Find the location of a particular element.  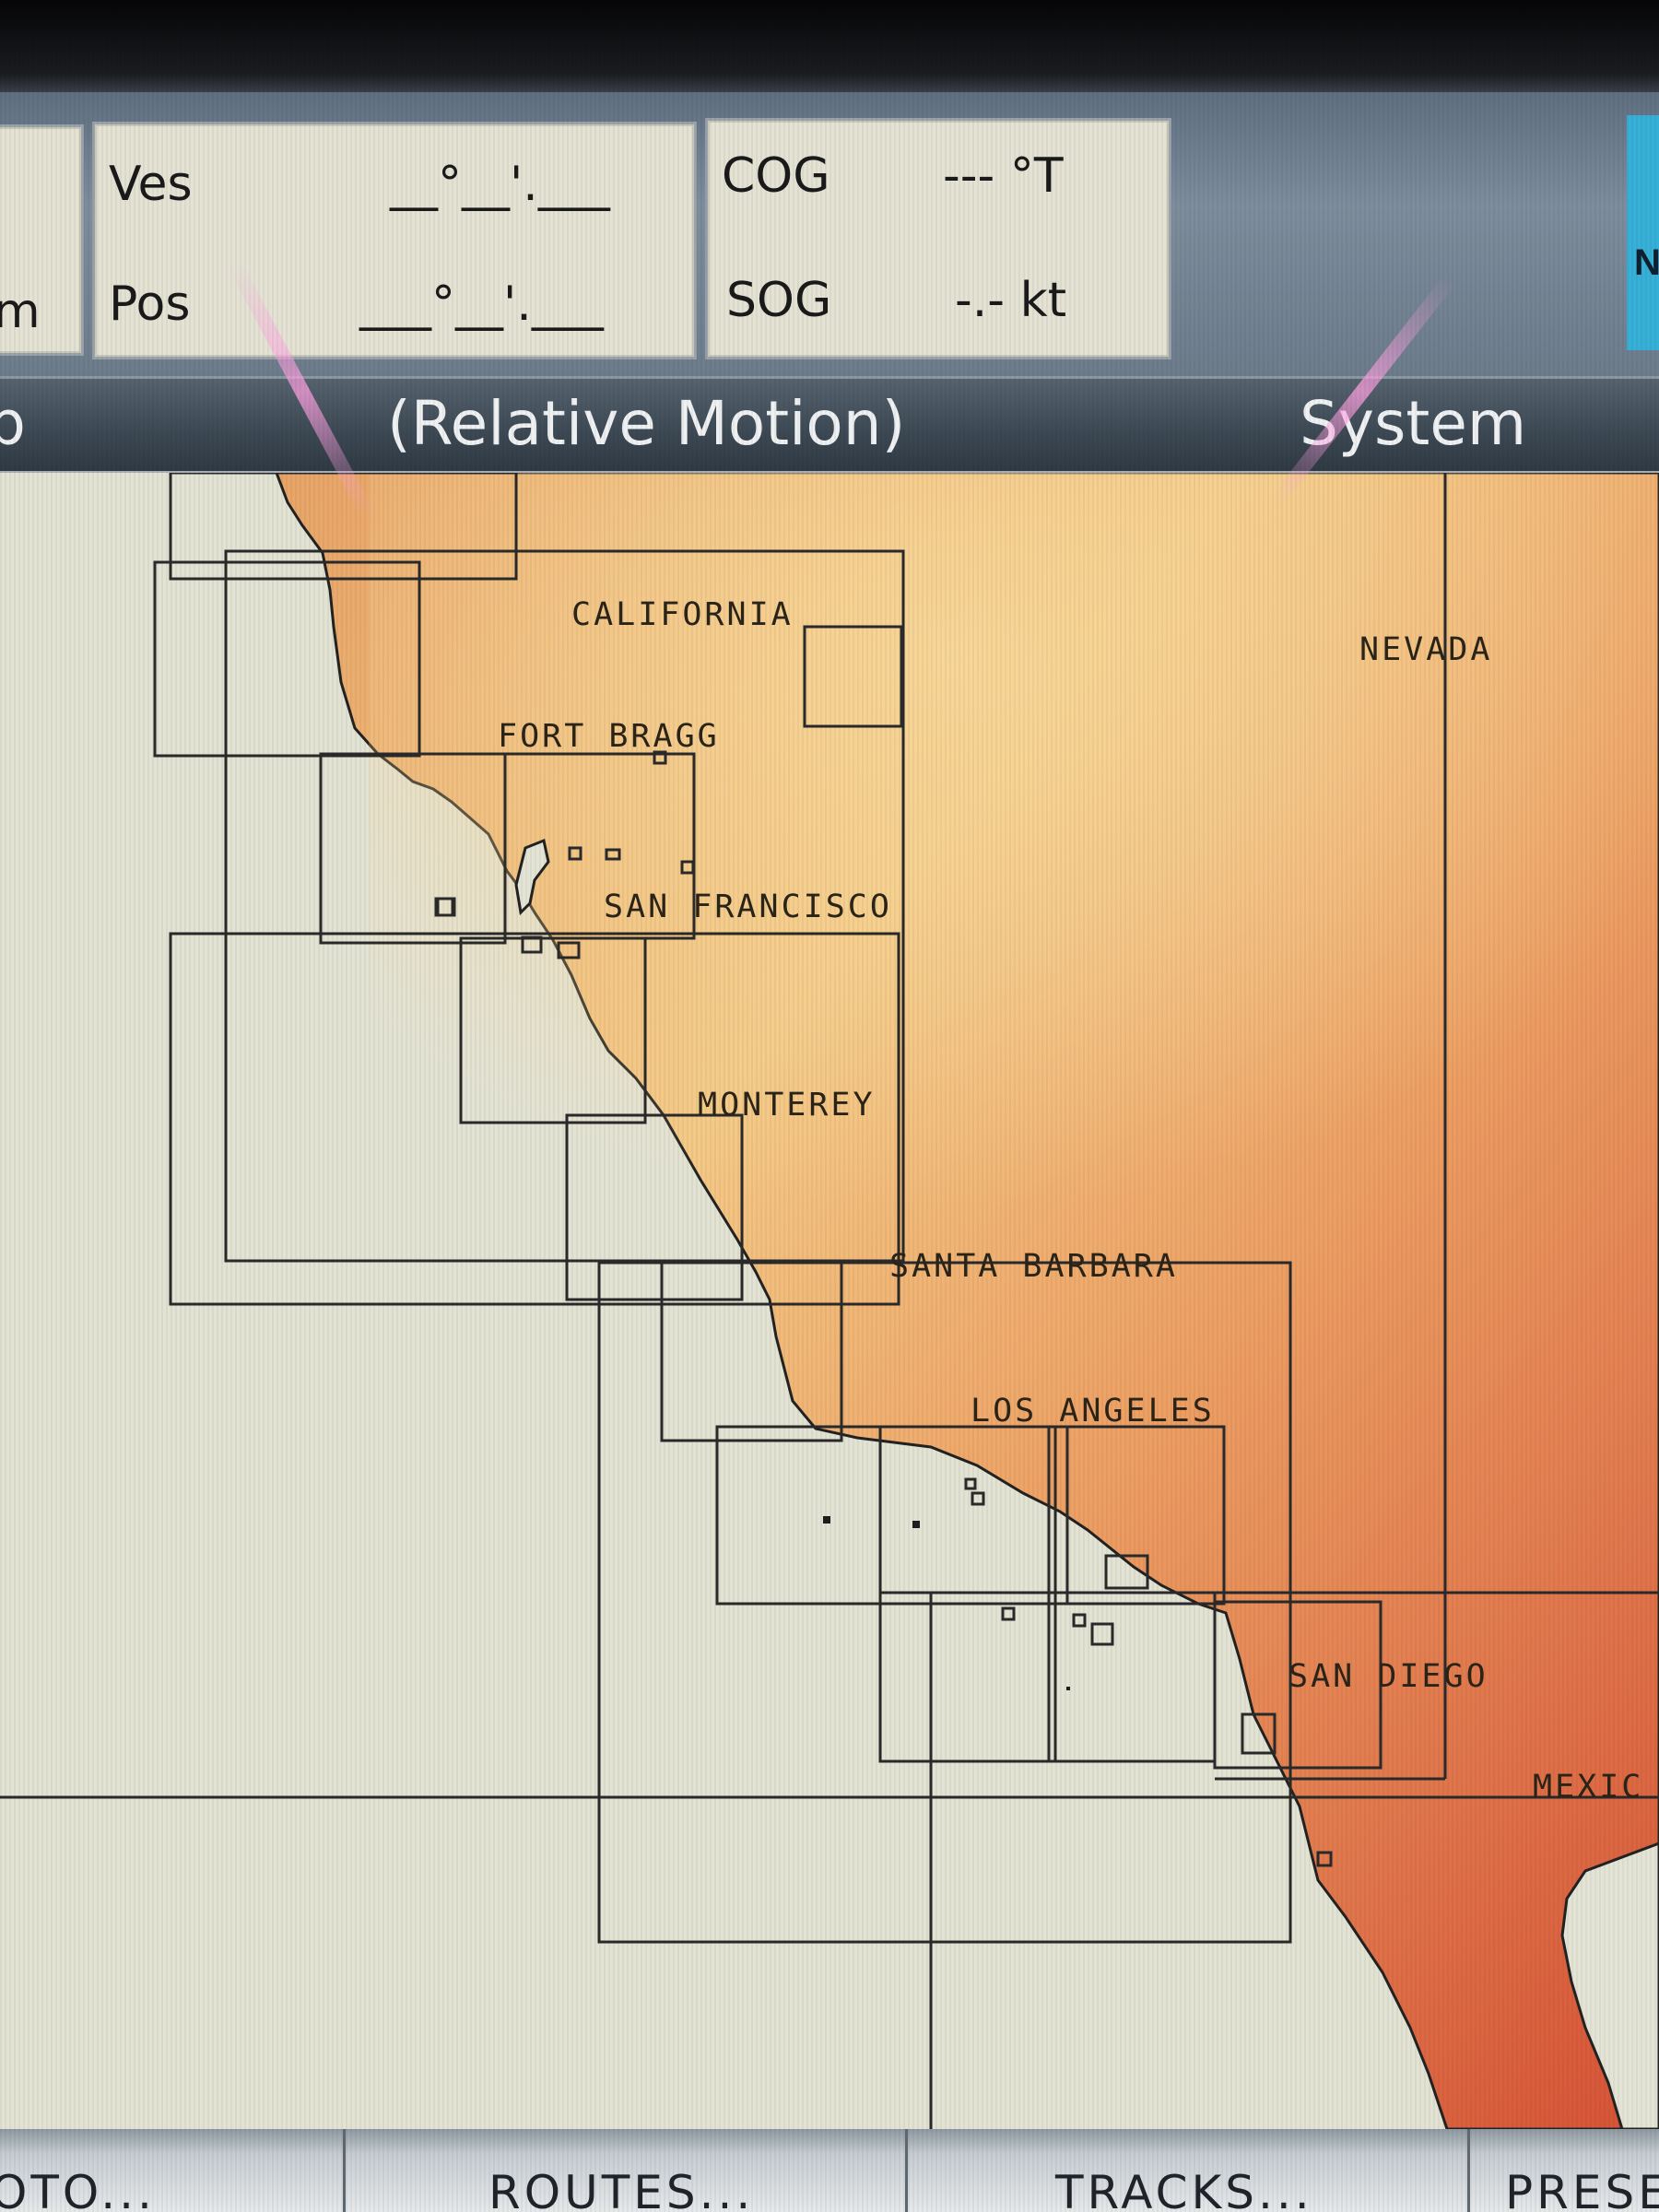

range-unit-partial: m is located at coordinates (20, 311).